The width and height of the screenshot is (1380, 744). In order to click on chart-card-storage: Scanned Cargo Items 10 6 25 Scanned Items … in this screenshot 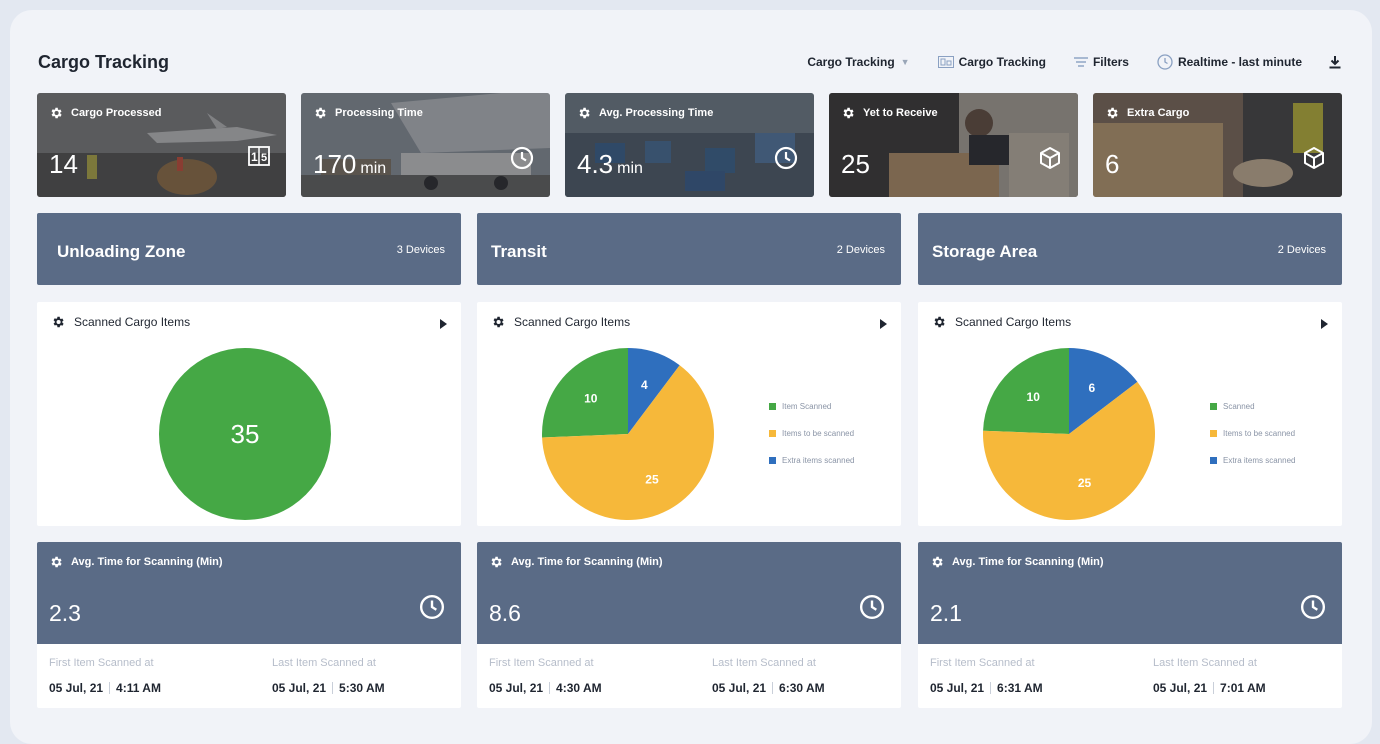, I will do `click(1130, 414)`.